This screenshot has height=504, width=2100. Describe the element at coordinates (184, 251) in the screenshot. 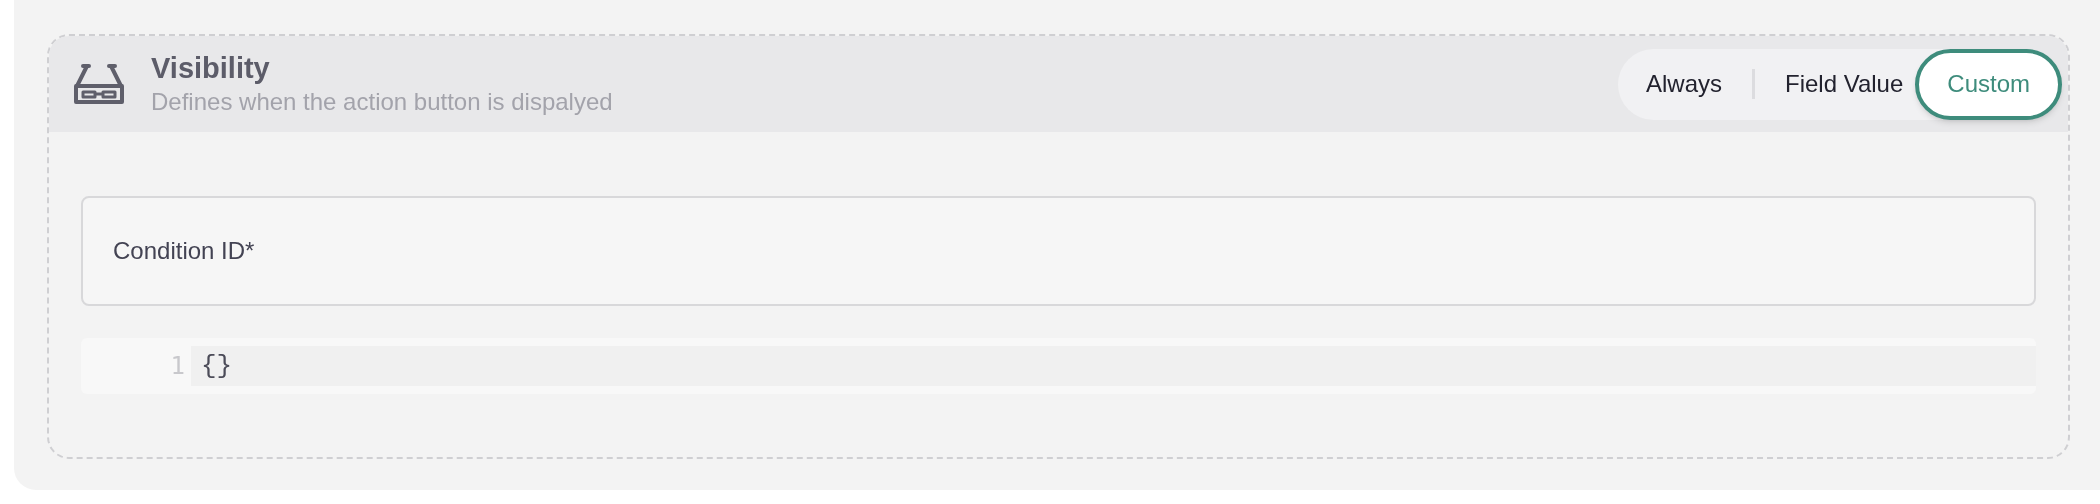

I see `field-label: Condition ID*` at that location.